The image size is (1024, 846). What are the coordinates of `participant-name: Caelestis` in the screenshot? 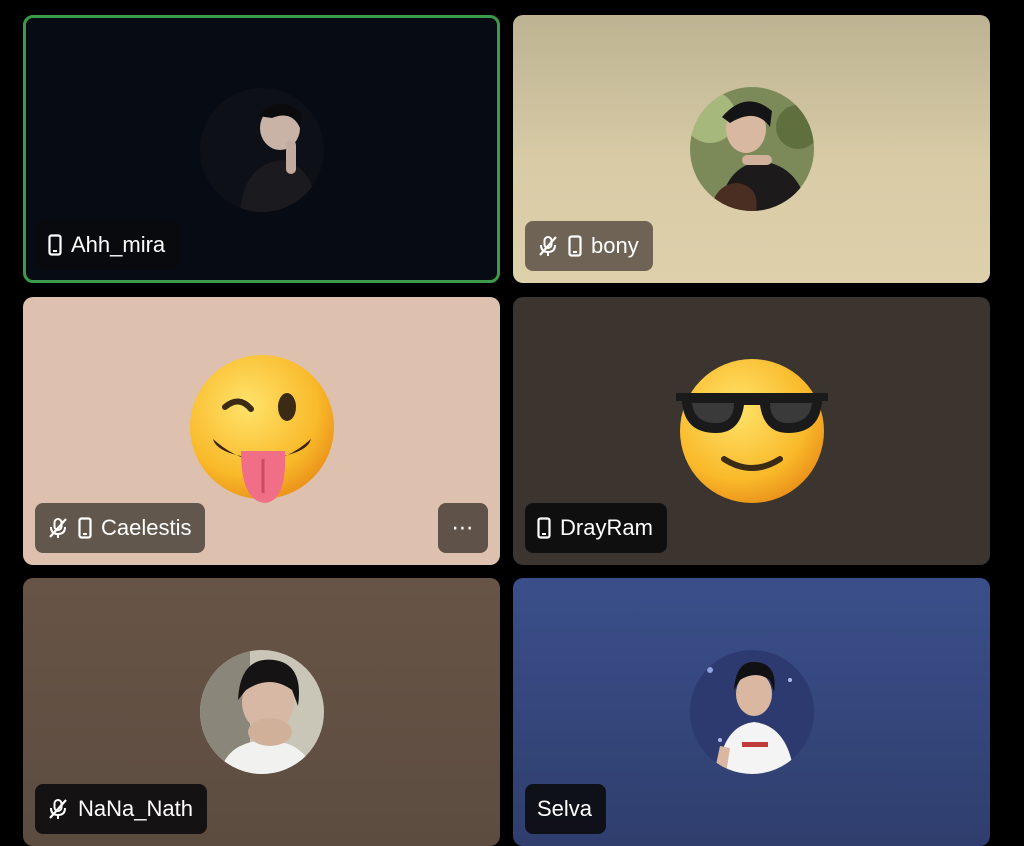 It's located at (146, 527).